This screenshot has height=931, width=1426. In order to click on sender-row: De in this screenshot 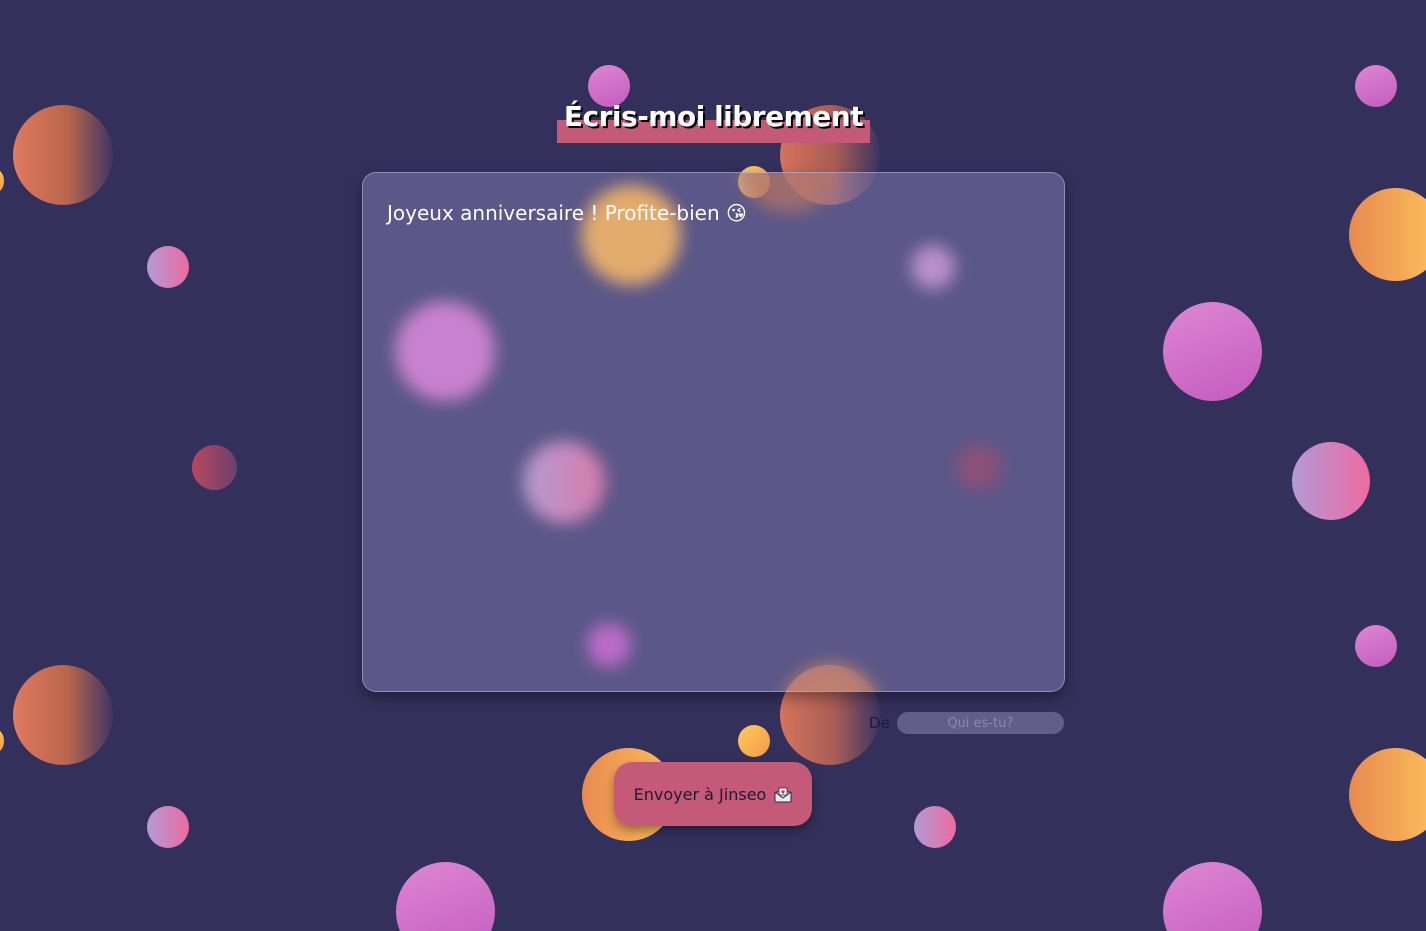, I will do `click(966, 723)`.